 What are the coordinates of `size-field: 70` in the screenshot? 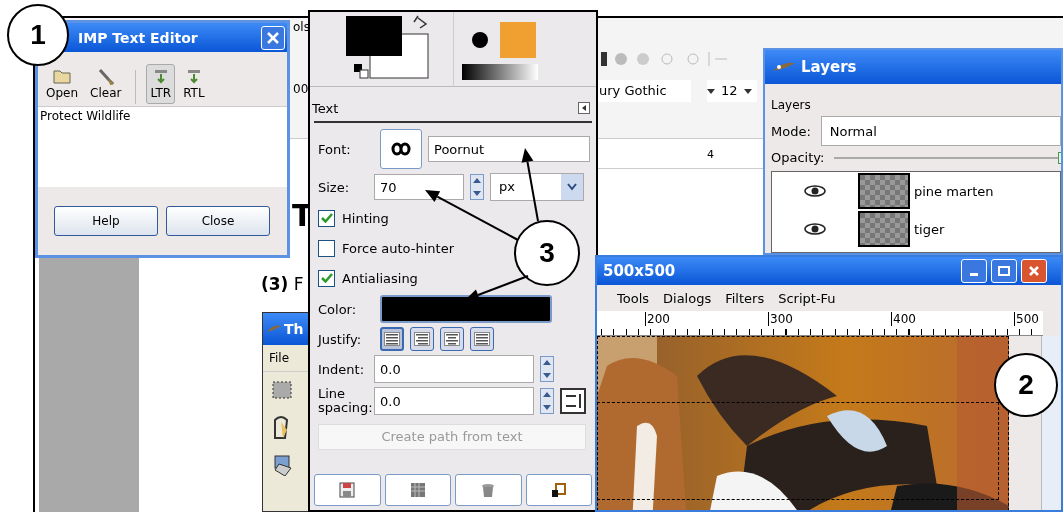 It's located at (419, 187).